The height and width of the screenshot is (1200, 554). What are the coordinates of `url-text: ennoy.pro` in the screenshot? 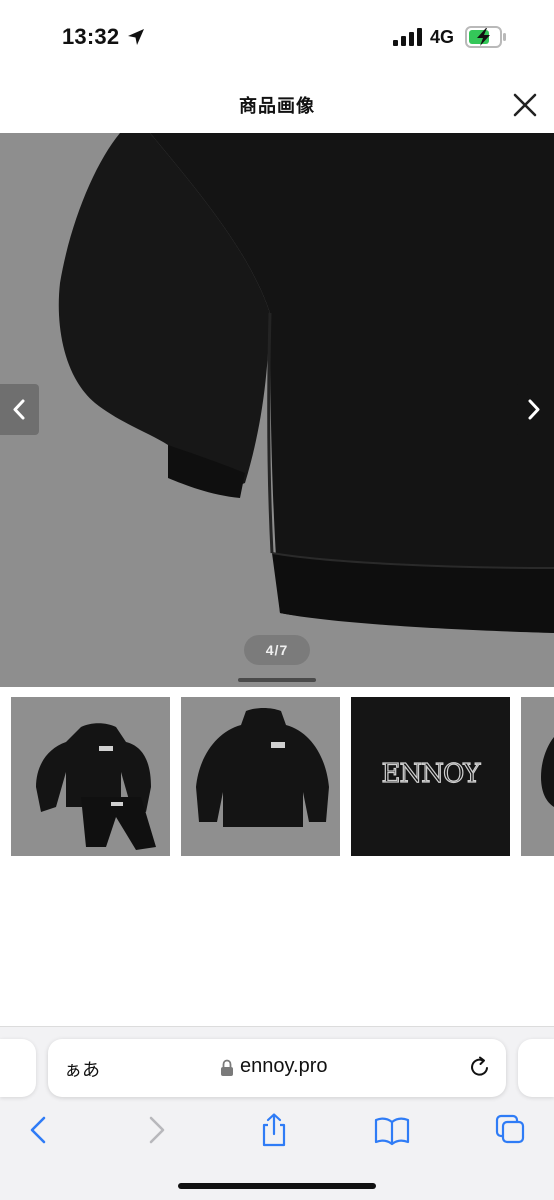 It's located at (284, 1066).